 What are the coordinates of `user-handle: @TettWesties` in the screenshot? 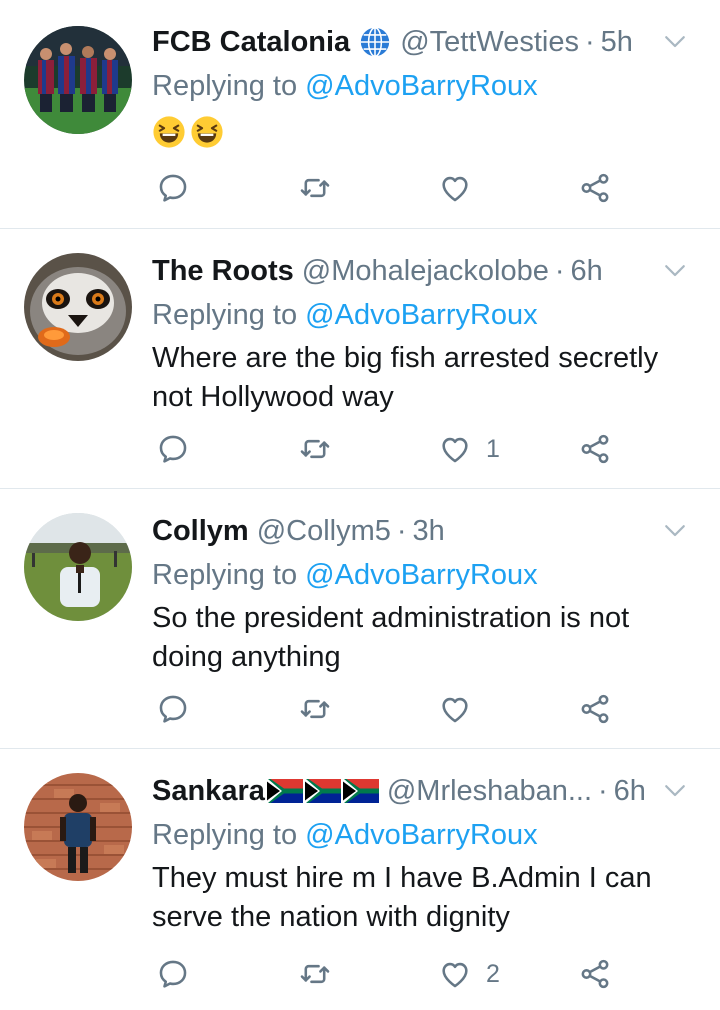 It's located at (489, 42).